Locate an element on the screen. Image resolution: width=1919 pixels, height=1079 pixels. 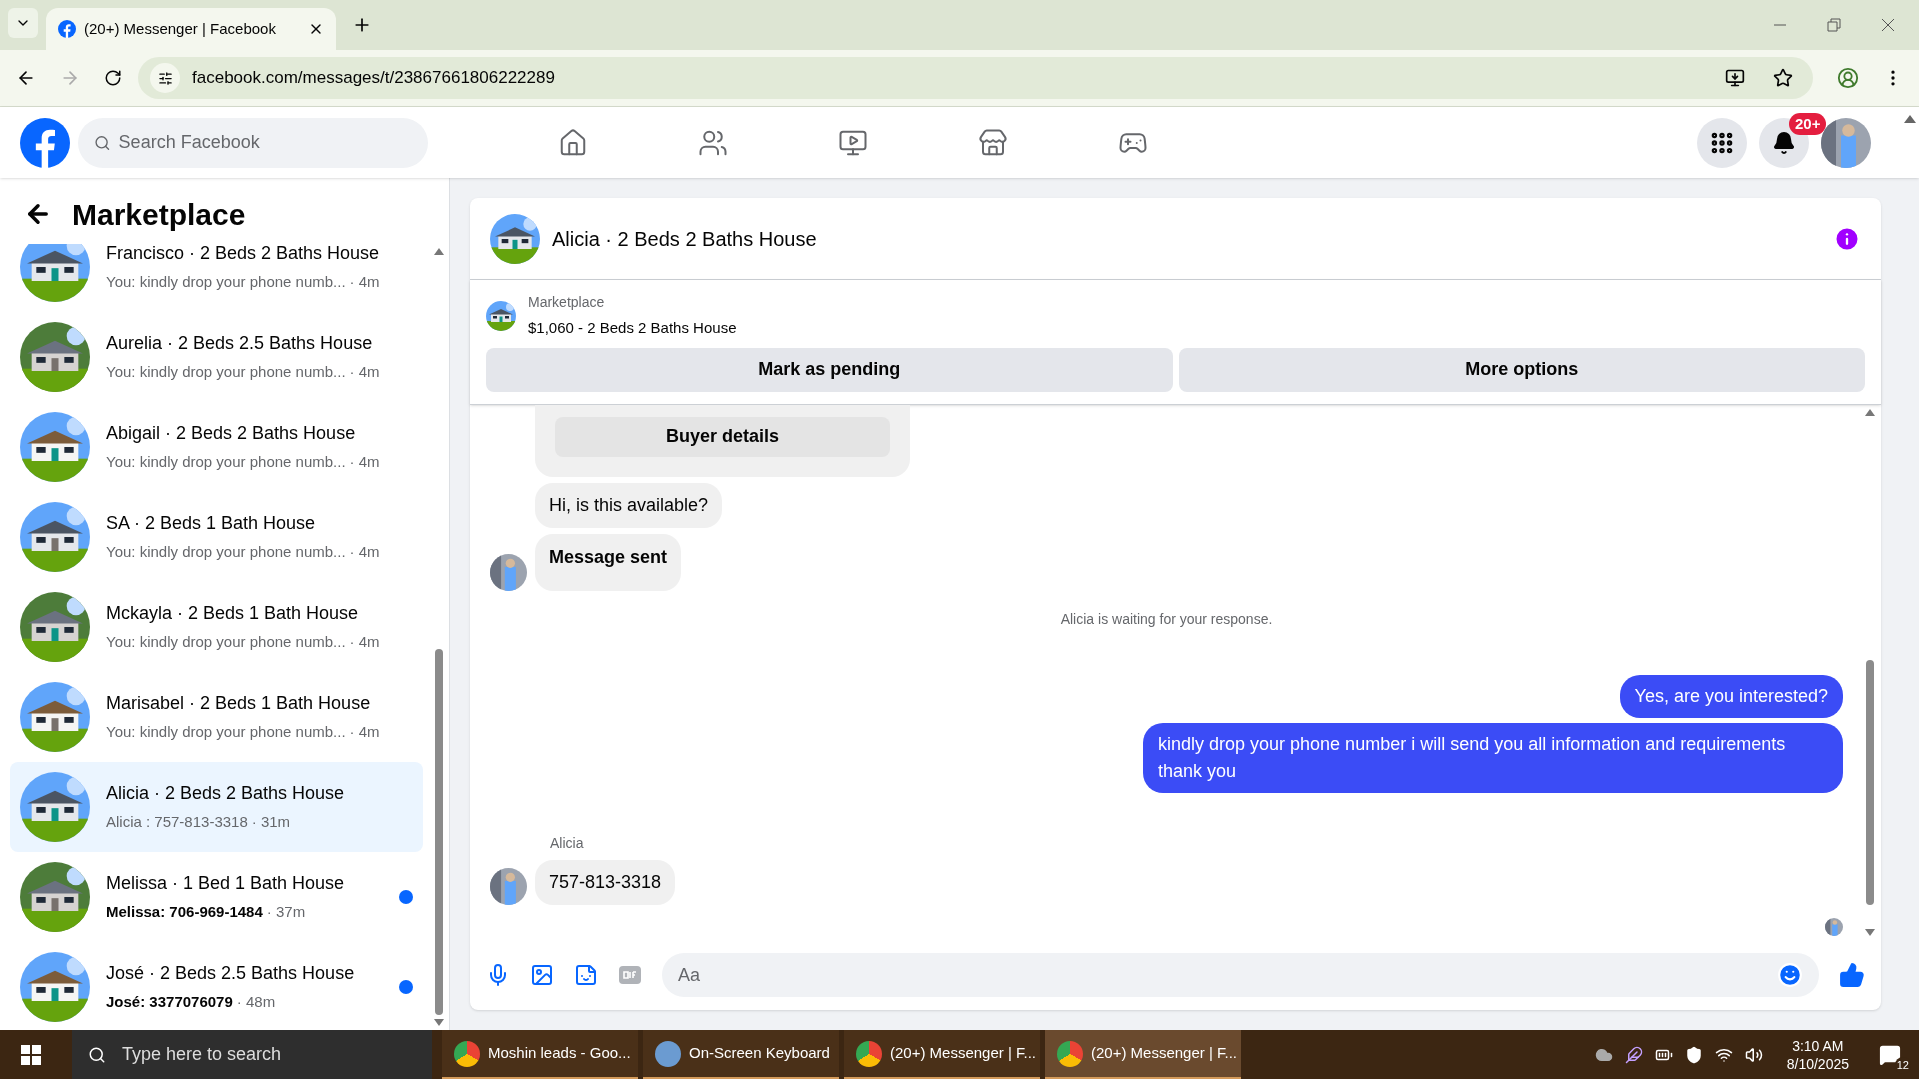
conversation-item: Abigail · 2 Beds 2 Baths House You: kindly drop your phone numb... · 4m is located at coordinates (216, 447).